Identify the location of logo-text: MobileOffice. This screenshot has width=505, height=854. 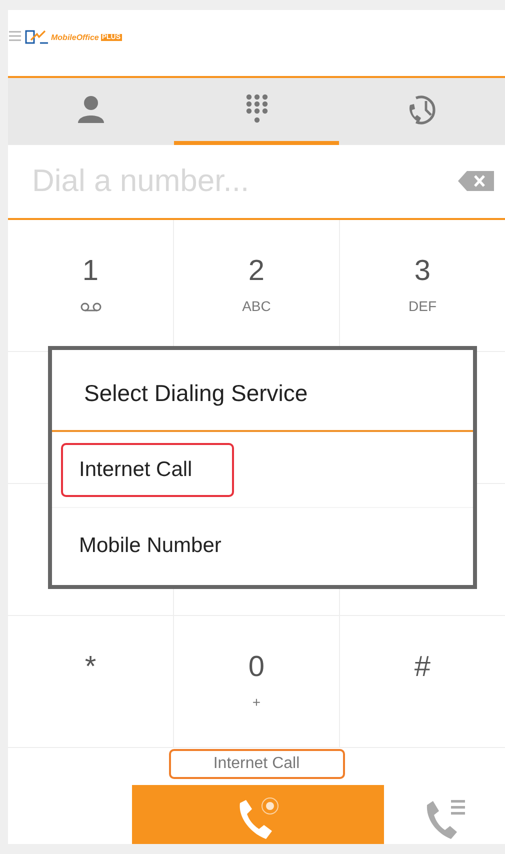
(75, 37).